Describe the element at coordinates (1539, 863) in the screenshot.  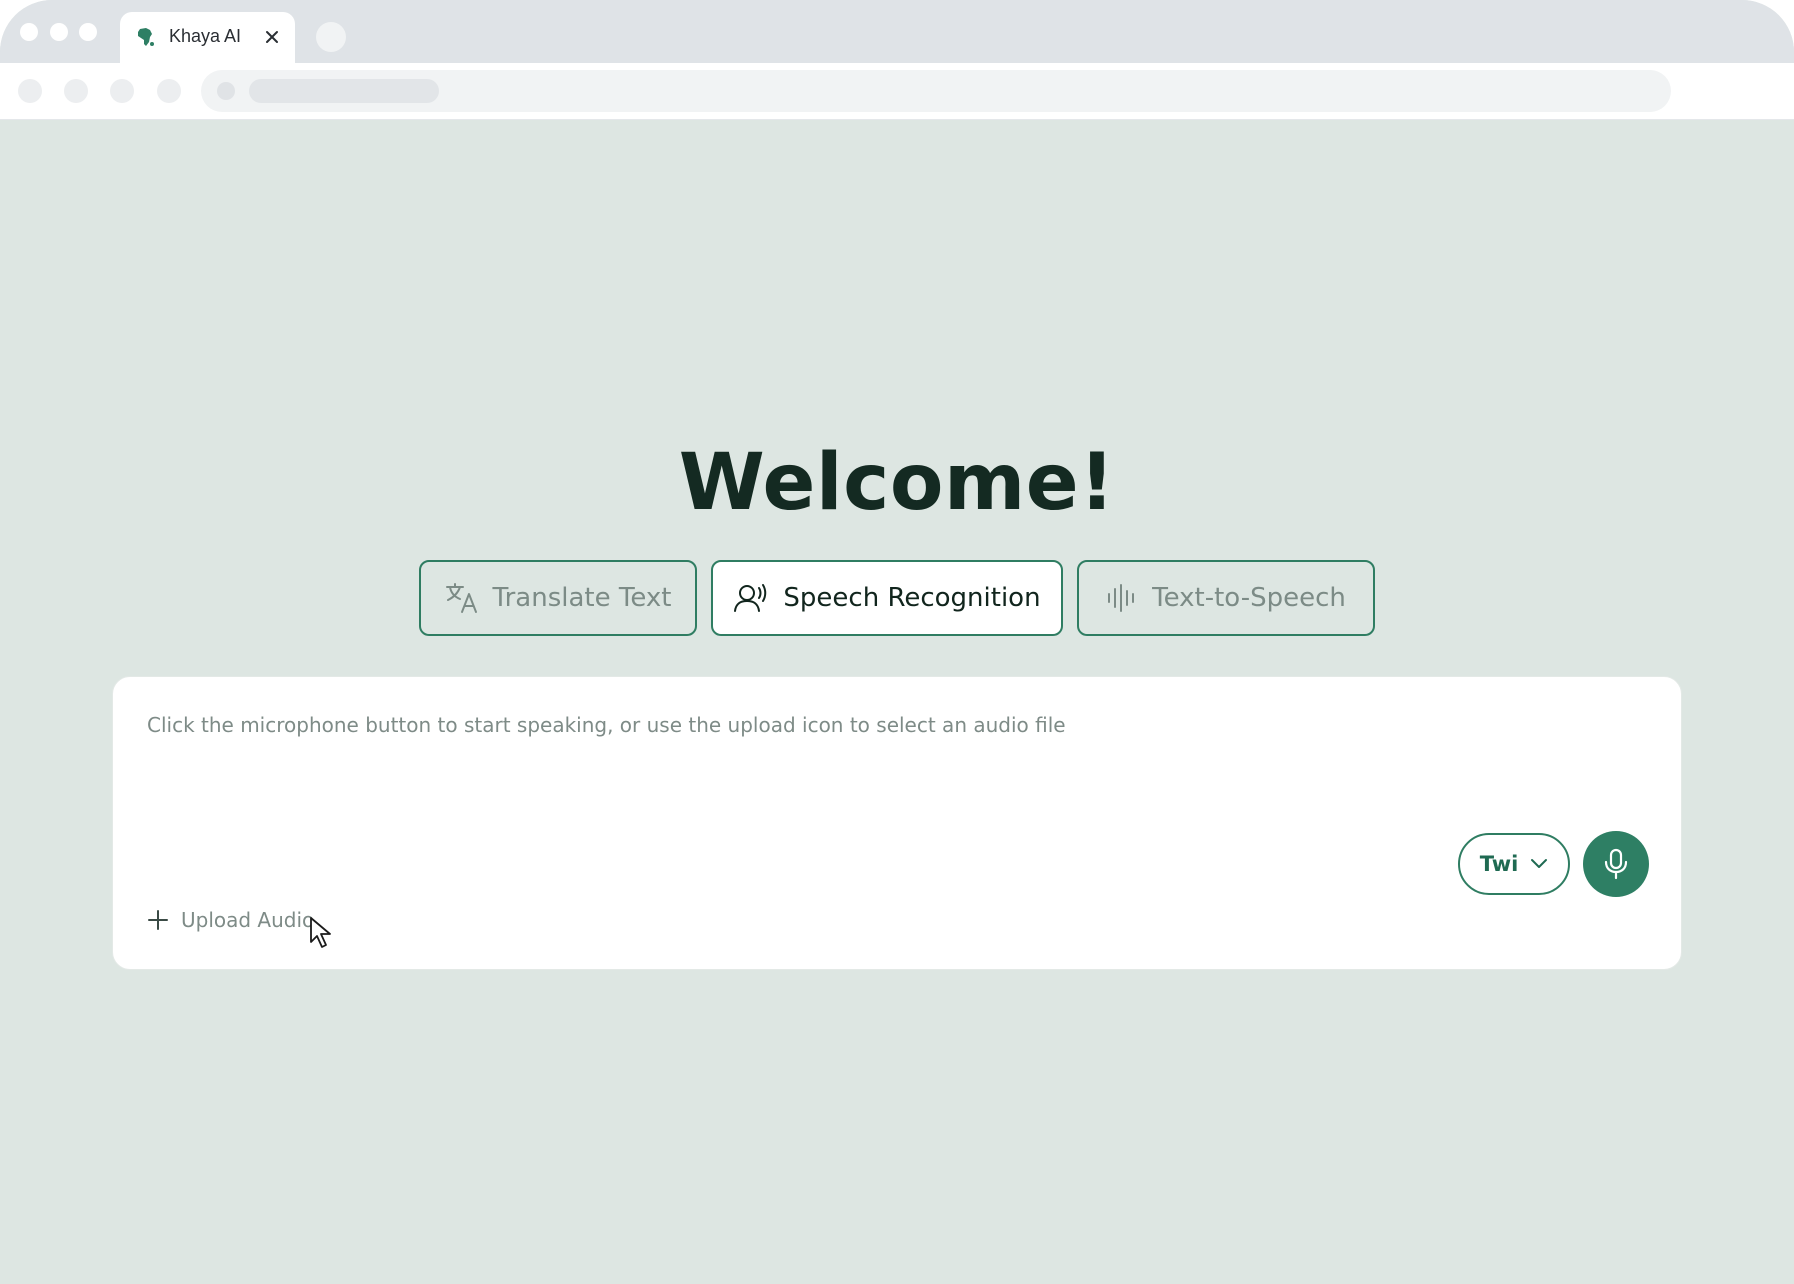
I see `chevron-down-icon` at that location.